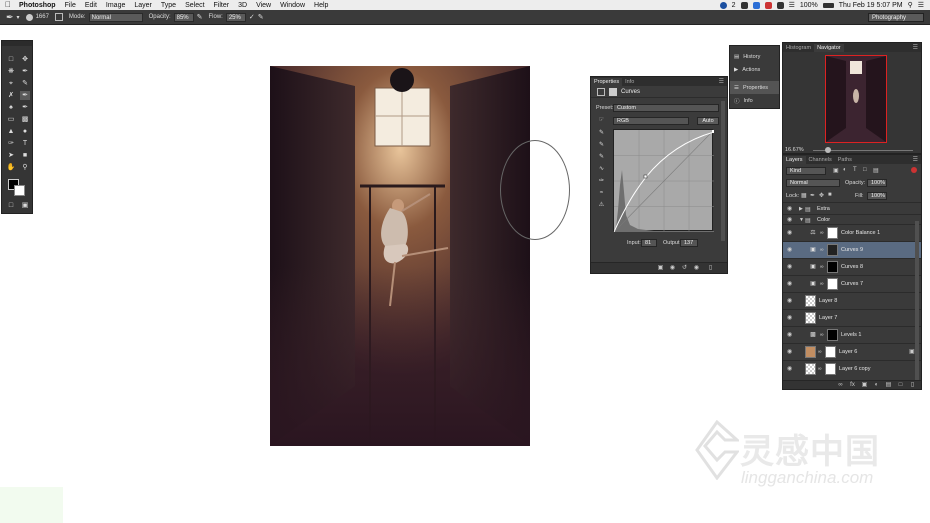 The image size is (930, 523). What do you see at coordinates (613, 91) in the screenshot?
I see `mask-icon` at bounding box center [613, 91].